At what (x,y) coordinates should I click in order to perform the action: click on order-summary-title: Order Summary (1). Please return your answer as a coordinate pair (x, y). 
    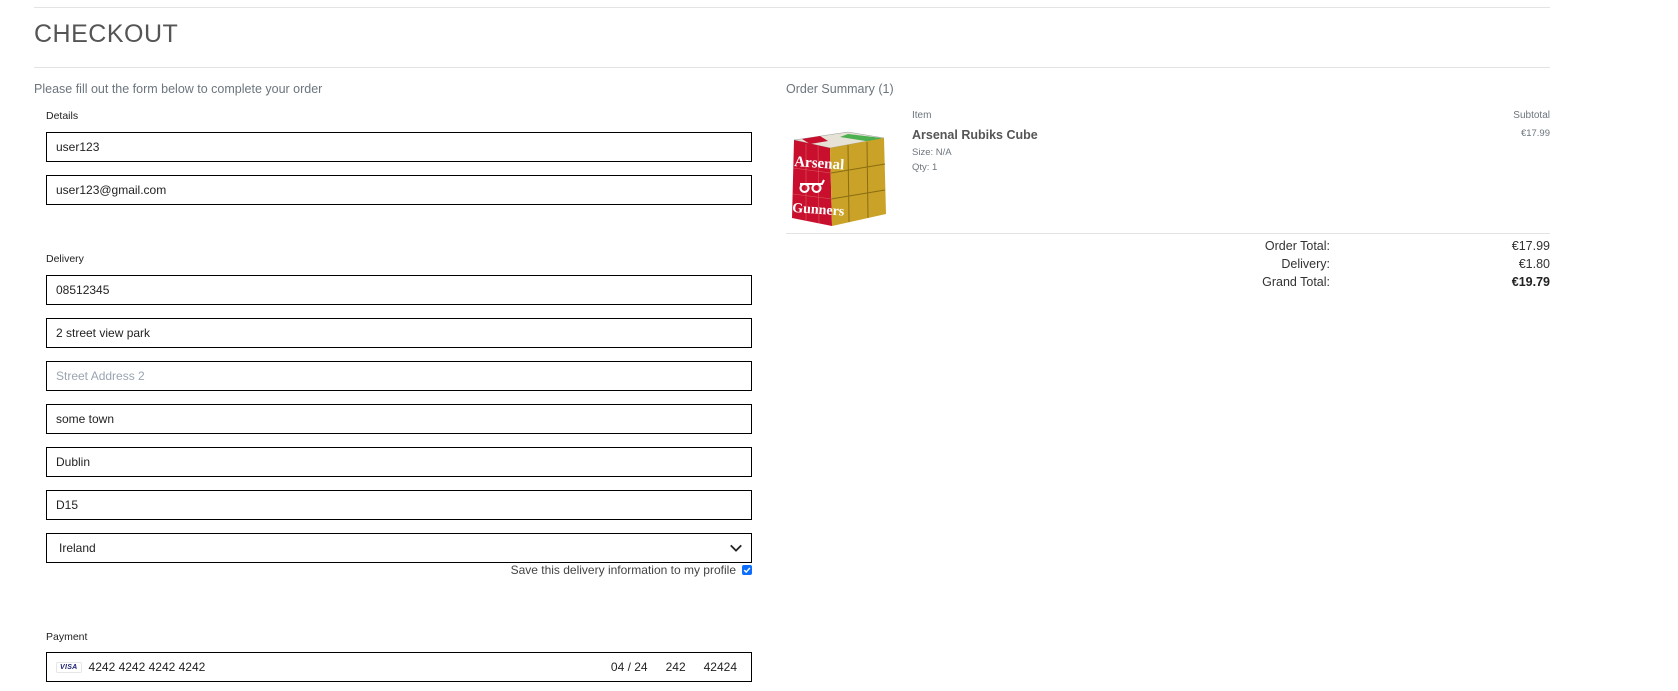
    Looking at the image, I should click on (840, 89).